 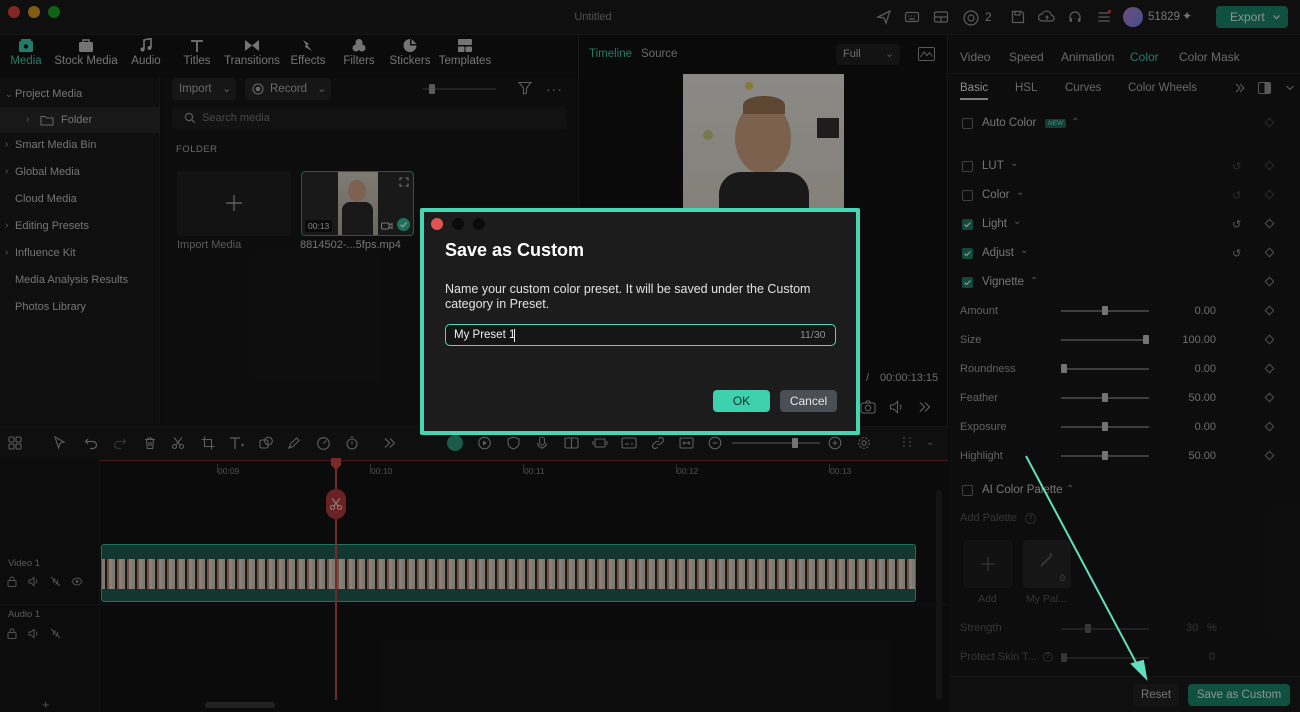 What do you see at coordinates (485, 335) in the screenshot?
I see `preset-name-value: My Preset 1` at bounding box center [485, 335].